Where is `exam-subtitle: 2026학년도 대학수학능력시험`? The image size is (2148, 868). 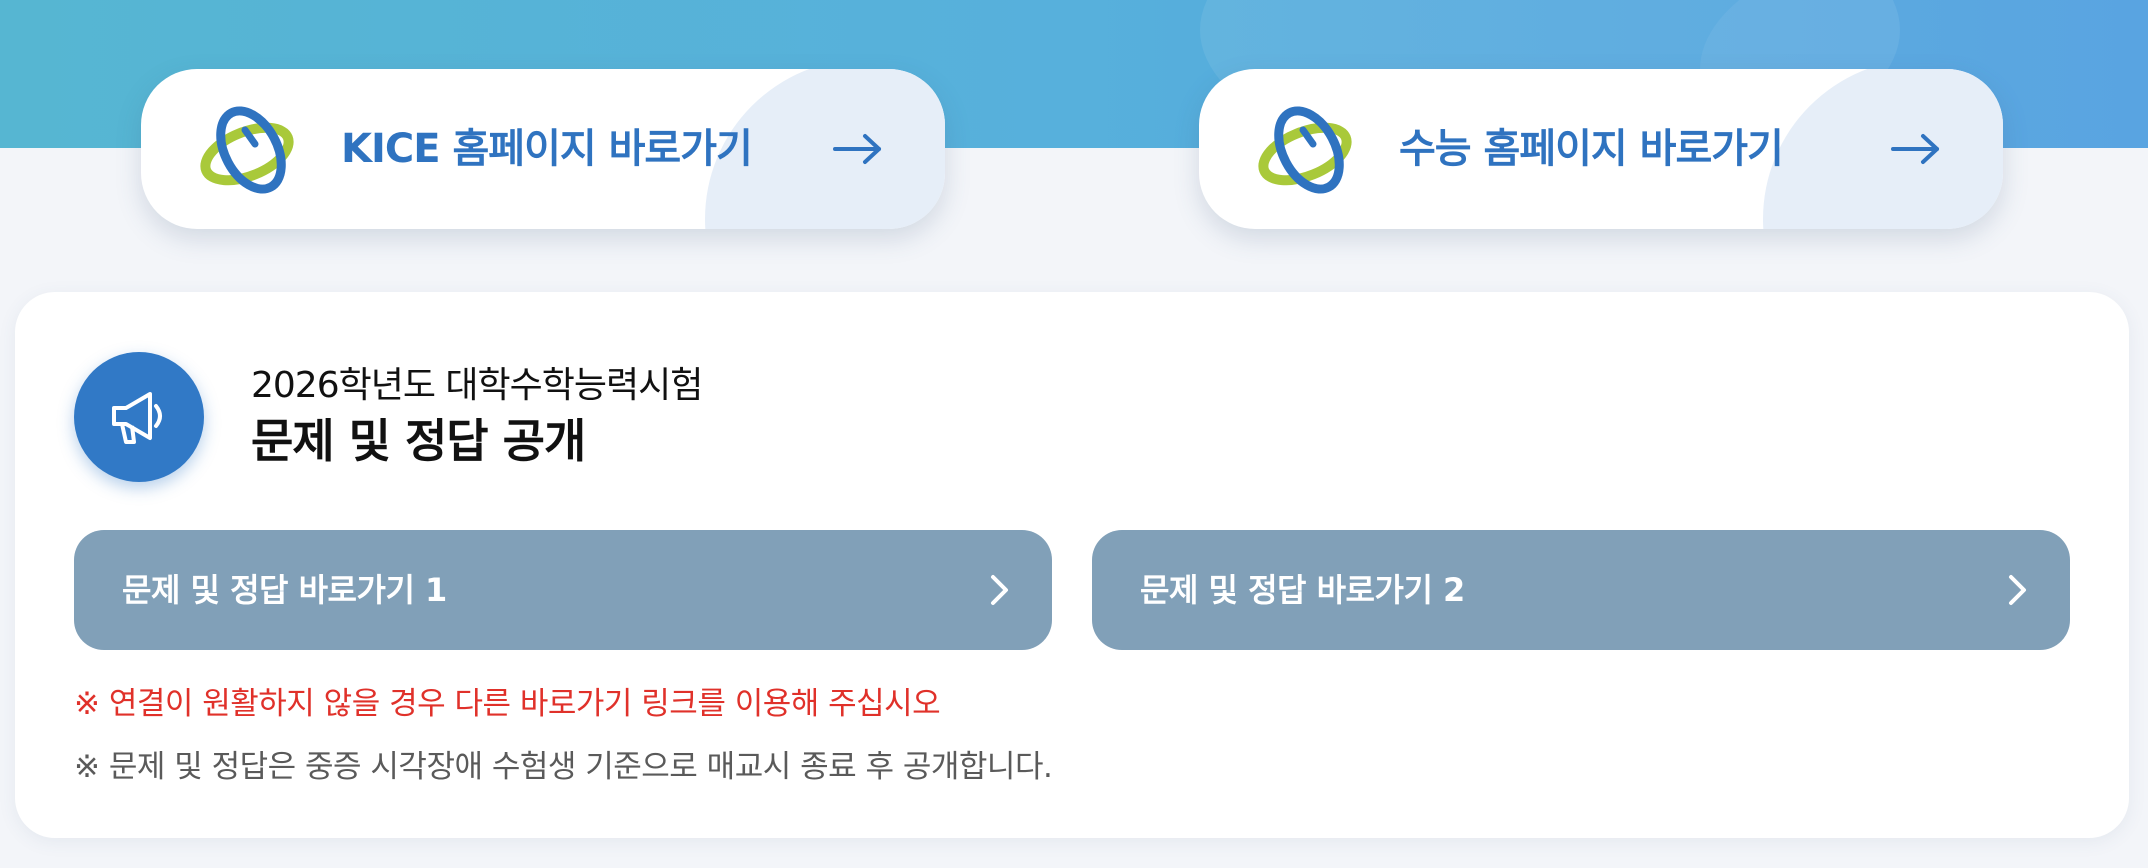 exam-subtitle: 2026학년도 대학수학능력시험 is located at coordinates (477, 385).